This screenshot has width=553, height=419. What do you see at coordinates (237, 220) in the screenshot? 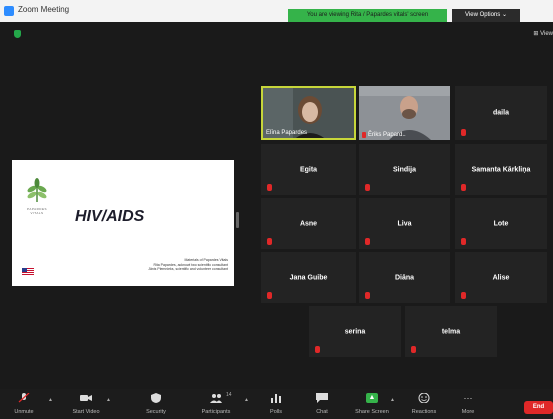
I see `split-view-handle` at bounding box center [237, 220].